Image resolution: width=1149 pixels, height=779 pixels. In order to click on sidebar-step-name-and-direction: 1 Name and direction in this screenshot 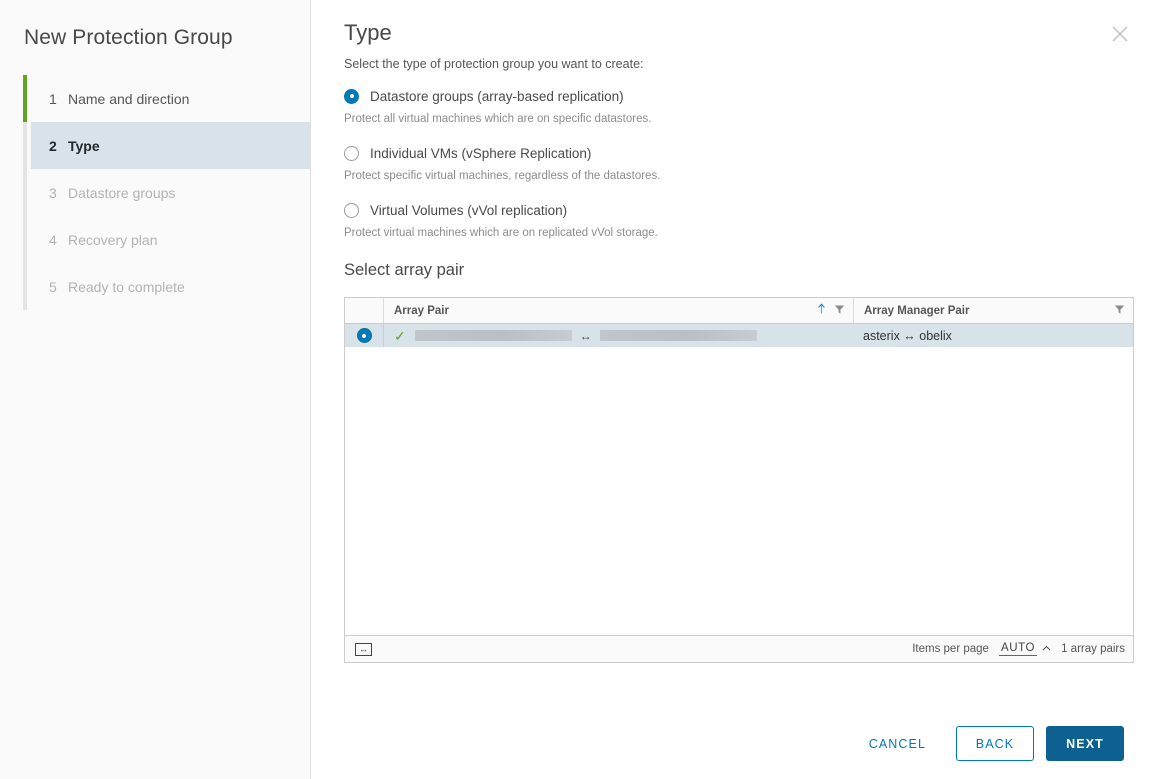, I will do `click(170, 98)`.